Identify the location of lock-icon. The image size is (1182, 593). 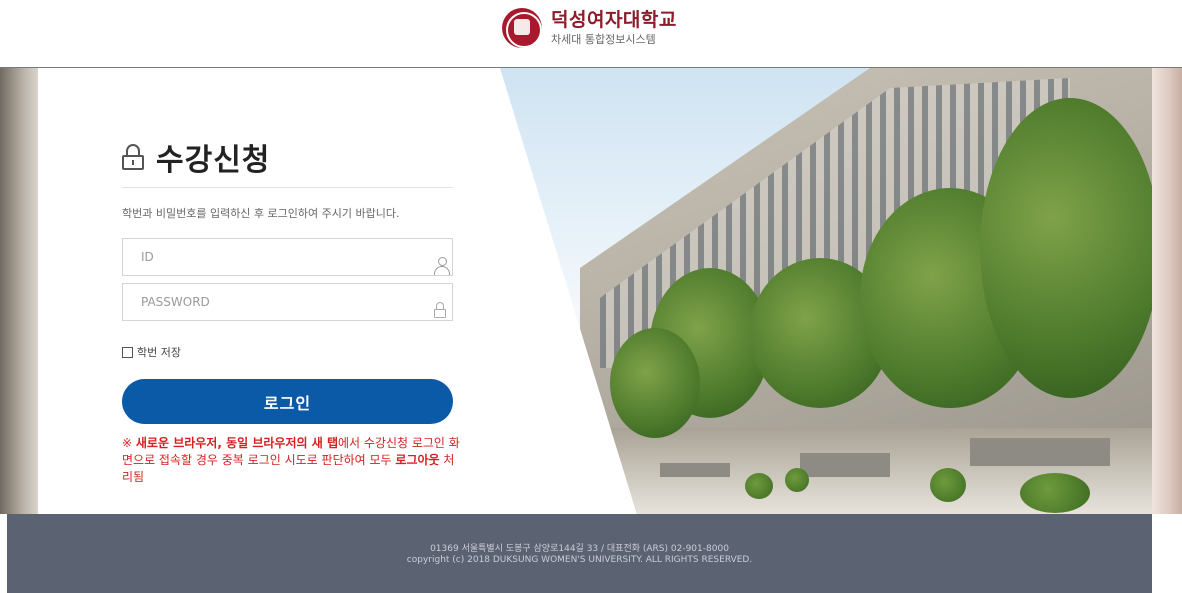
(133, 157).